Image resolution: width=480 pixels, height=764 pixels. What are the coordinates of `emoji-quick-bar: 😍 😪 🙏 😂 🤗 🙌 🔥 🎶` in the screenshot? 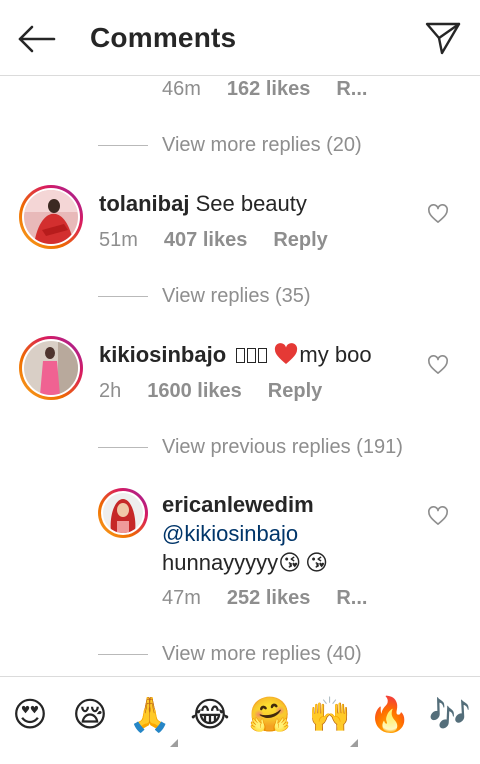 It's located at (240, 720).